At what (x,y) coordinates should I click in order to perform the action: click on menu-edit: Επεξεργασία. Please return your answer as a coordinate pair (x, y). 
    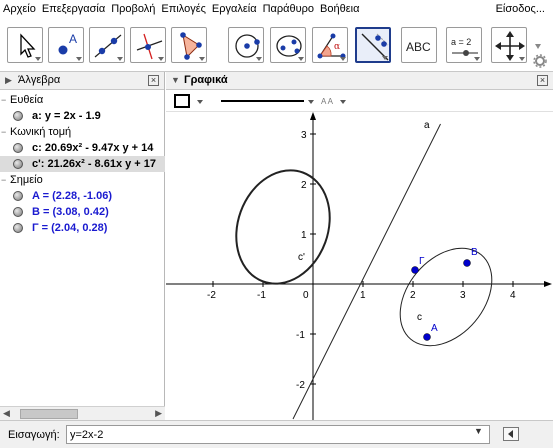
    Looking at the image, I should click on (73, 9).